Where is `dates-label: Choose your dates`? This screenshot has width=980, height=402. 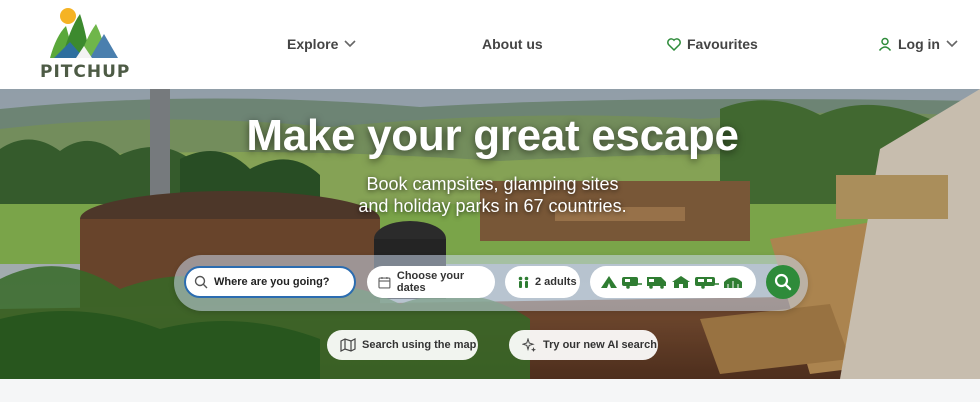 dates-label: Choose your dates is located at coordinates (430, 282).